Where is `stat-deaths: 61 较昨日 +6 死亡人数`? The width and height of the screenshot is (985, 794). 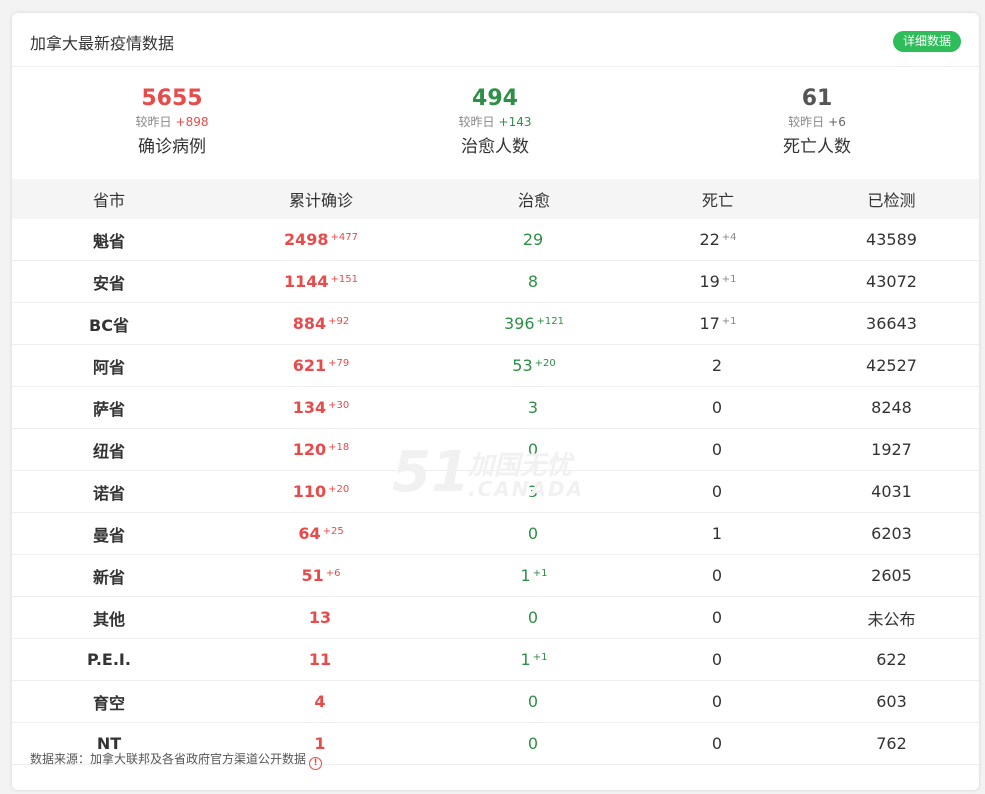
stat-deaths: 61 较昨日 +6 死亡人数 is located at coordinates (817, 121).